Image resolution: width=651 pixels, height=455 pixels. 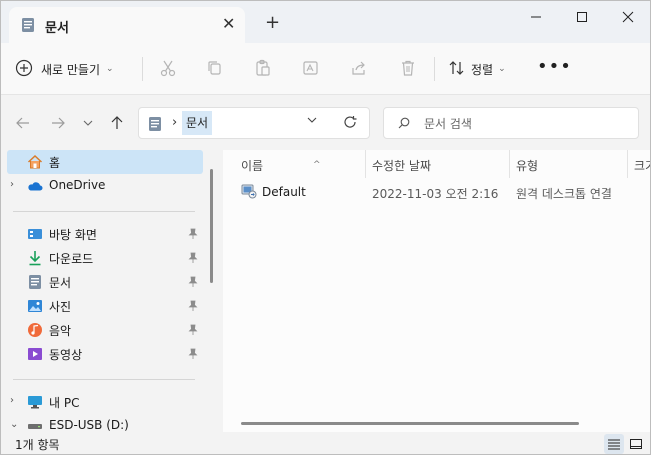 What do you see at coordinates (105, 234) in the screenshot?
I see `sidebar-item-desktop: 바탕 화면` at bounding box center [105, 234].